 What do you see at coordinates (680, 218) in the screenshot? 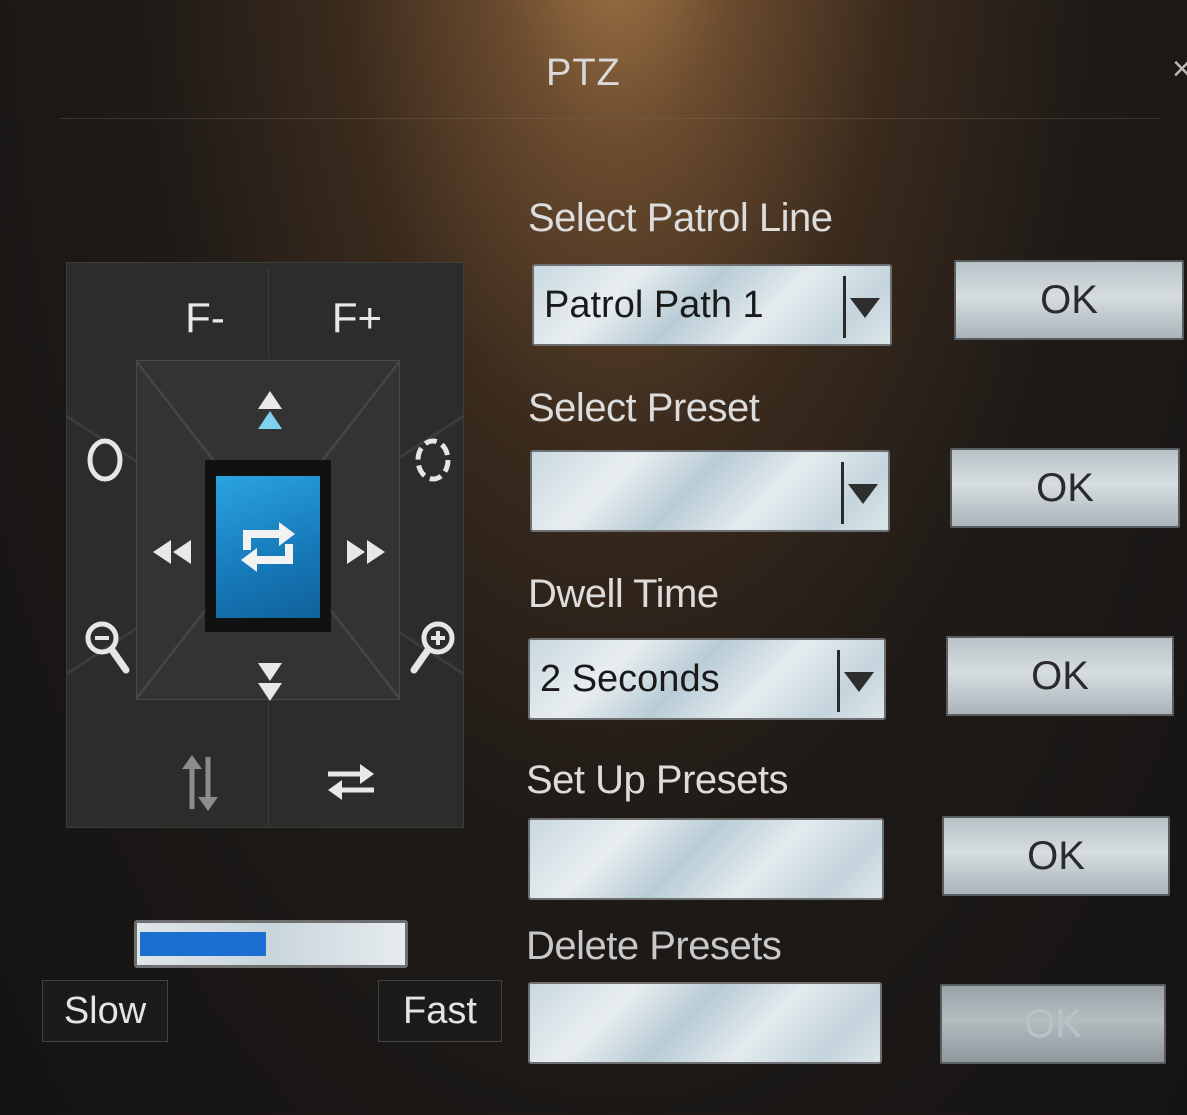
I see `patrol-line-label: Select Patrol Line` at bounding box center [680, 218].